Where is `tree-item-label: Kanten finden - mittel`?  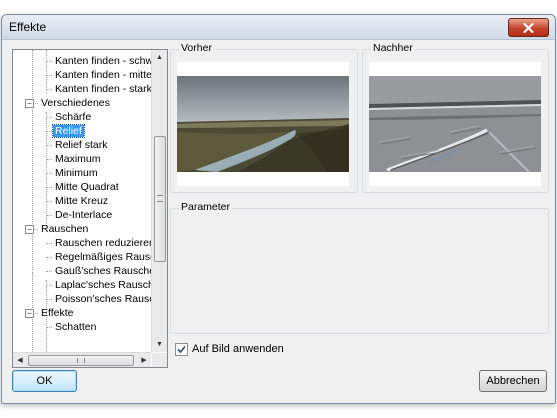 tree-item-label: Kanten finden - mittel is located at coordinates (103, 75).